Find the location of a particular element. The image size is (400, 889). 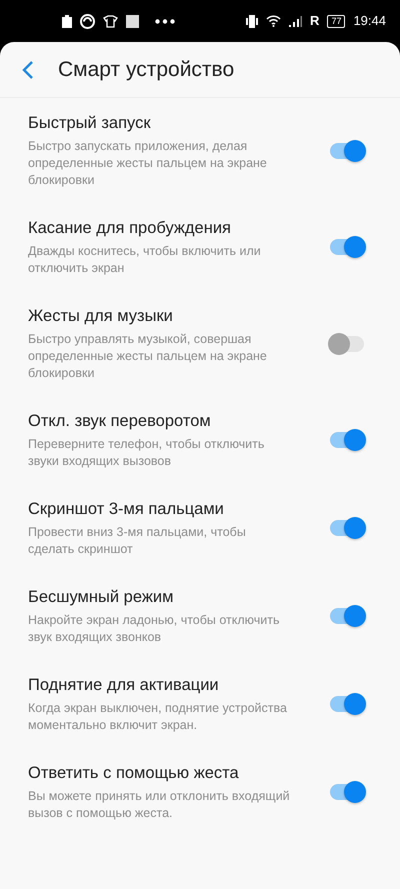

setting-description: Вы можете принять или отклонить входящий вызов с помощью жеста. is located at coordinates (159, 805).